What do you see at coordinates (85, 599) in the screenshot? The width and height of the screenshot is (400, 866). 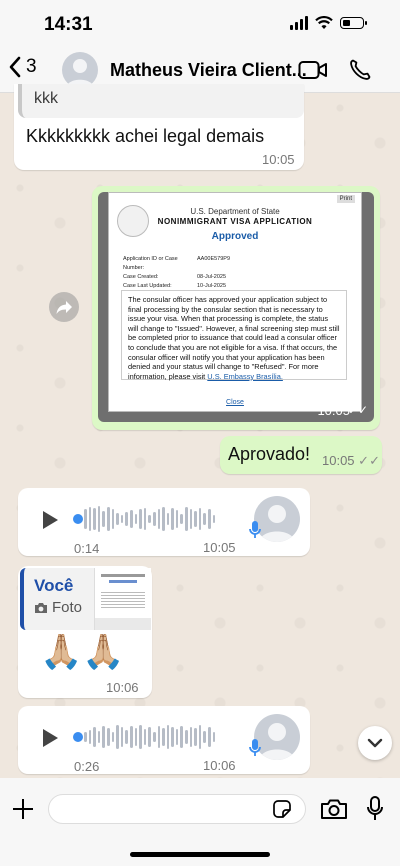 I see `reply-quote: Você Foto` at bounding box center [85, 599].